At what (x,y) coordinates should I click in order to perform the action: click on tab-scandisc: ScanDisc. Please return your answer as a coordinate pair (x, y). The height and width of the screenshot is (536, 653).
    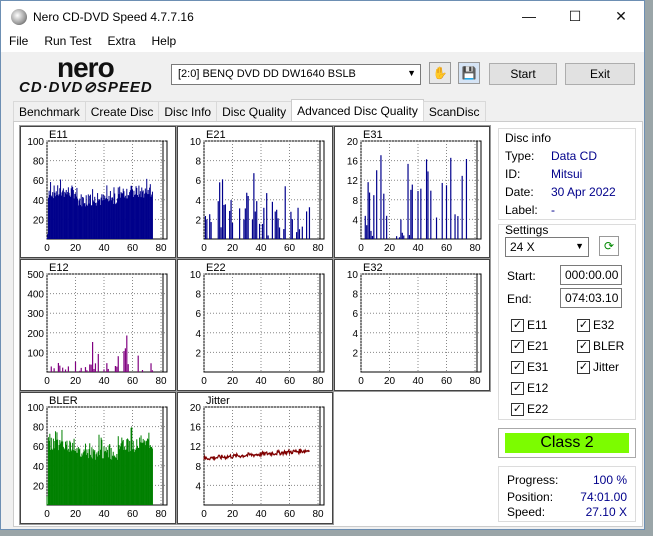
    Looking at the image, I should click on (454, 111).